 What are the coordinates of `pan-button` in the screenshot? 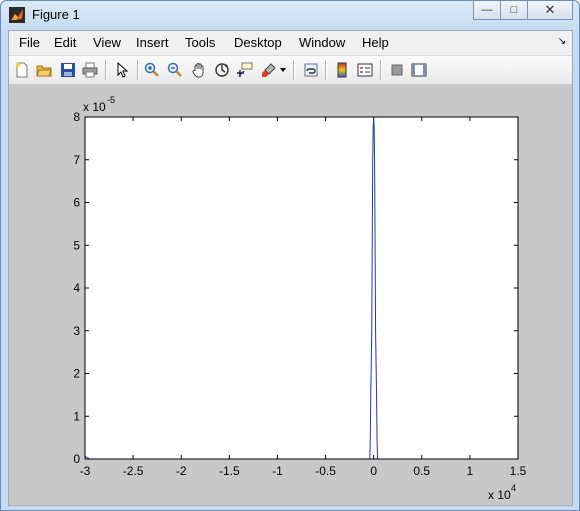 It's located at (199, 70).